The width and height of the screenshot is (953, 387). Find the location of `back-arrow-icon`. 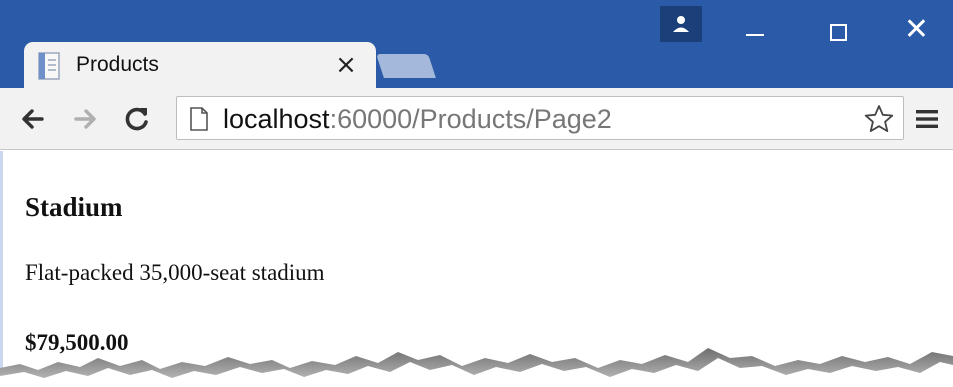

back-arrow-icon is located at coordinates (33, 119).